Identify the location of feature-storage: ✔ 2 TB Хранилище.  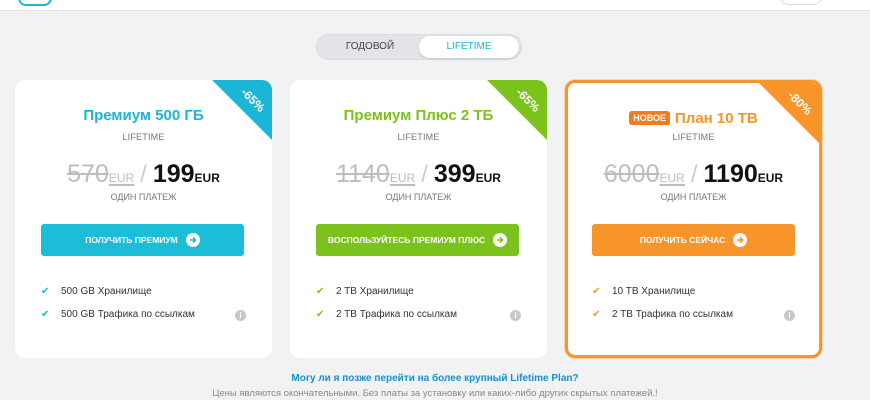
(418, 292).